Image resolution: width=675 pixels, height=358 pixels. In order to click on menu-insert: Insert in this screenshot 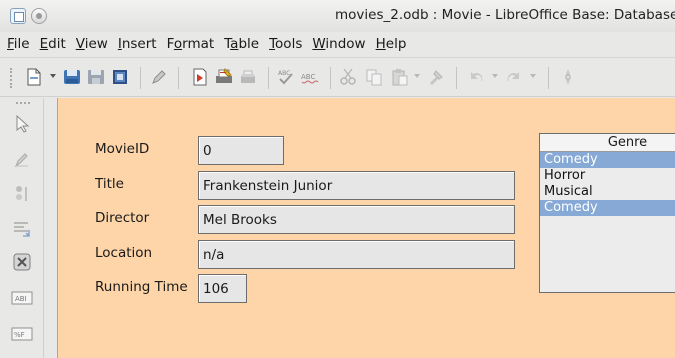, I will do `click(137, 44)`.